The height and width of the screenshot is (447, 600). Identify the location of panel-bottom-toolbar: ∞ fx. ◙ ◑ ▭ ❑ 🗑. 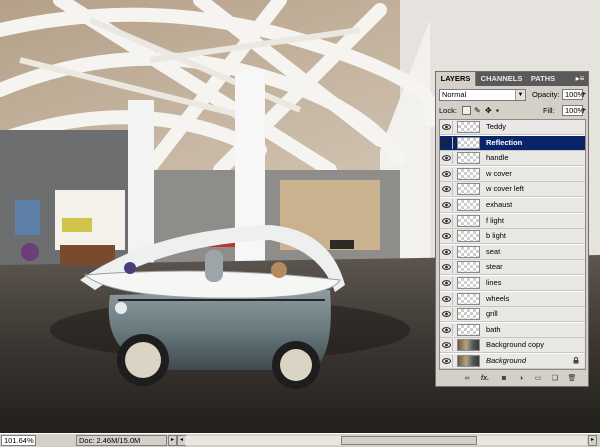
(512, 378).